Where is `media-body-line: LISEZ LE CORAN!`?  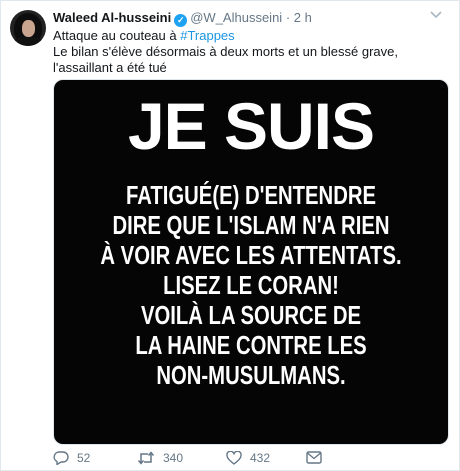 media-body-line: LISEZ LE CORAN! is located at coordinates (251, 285).